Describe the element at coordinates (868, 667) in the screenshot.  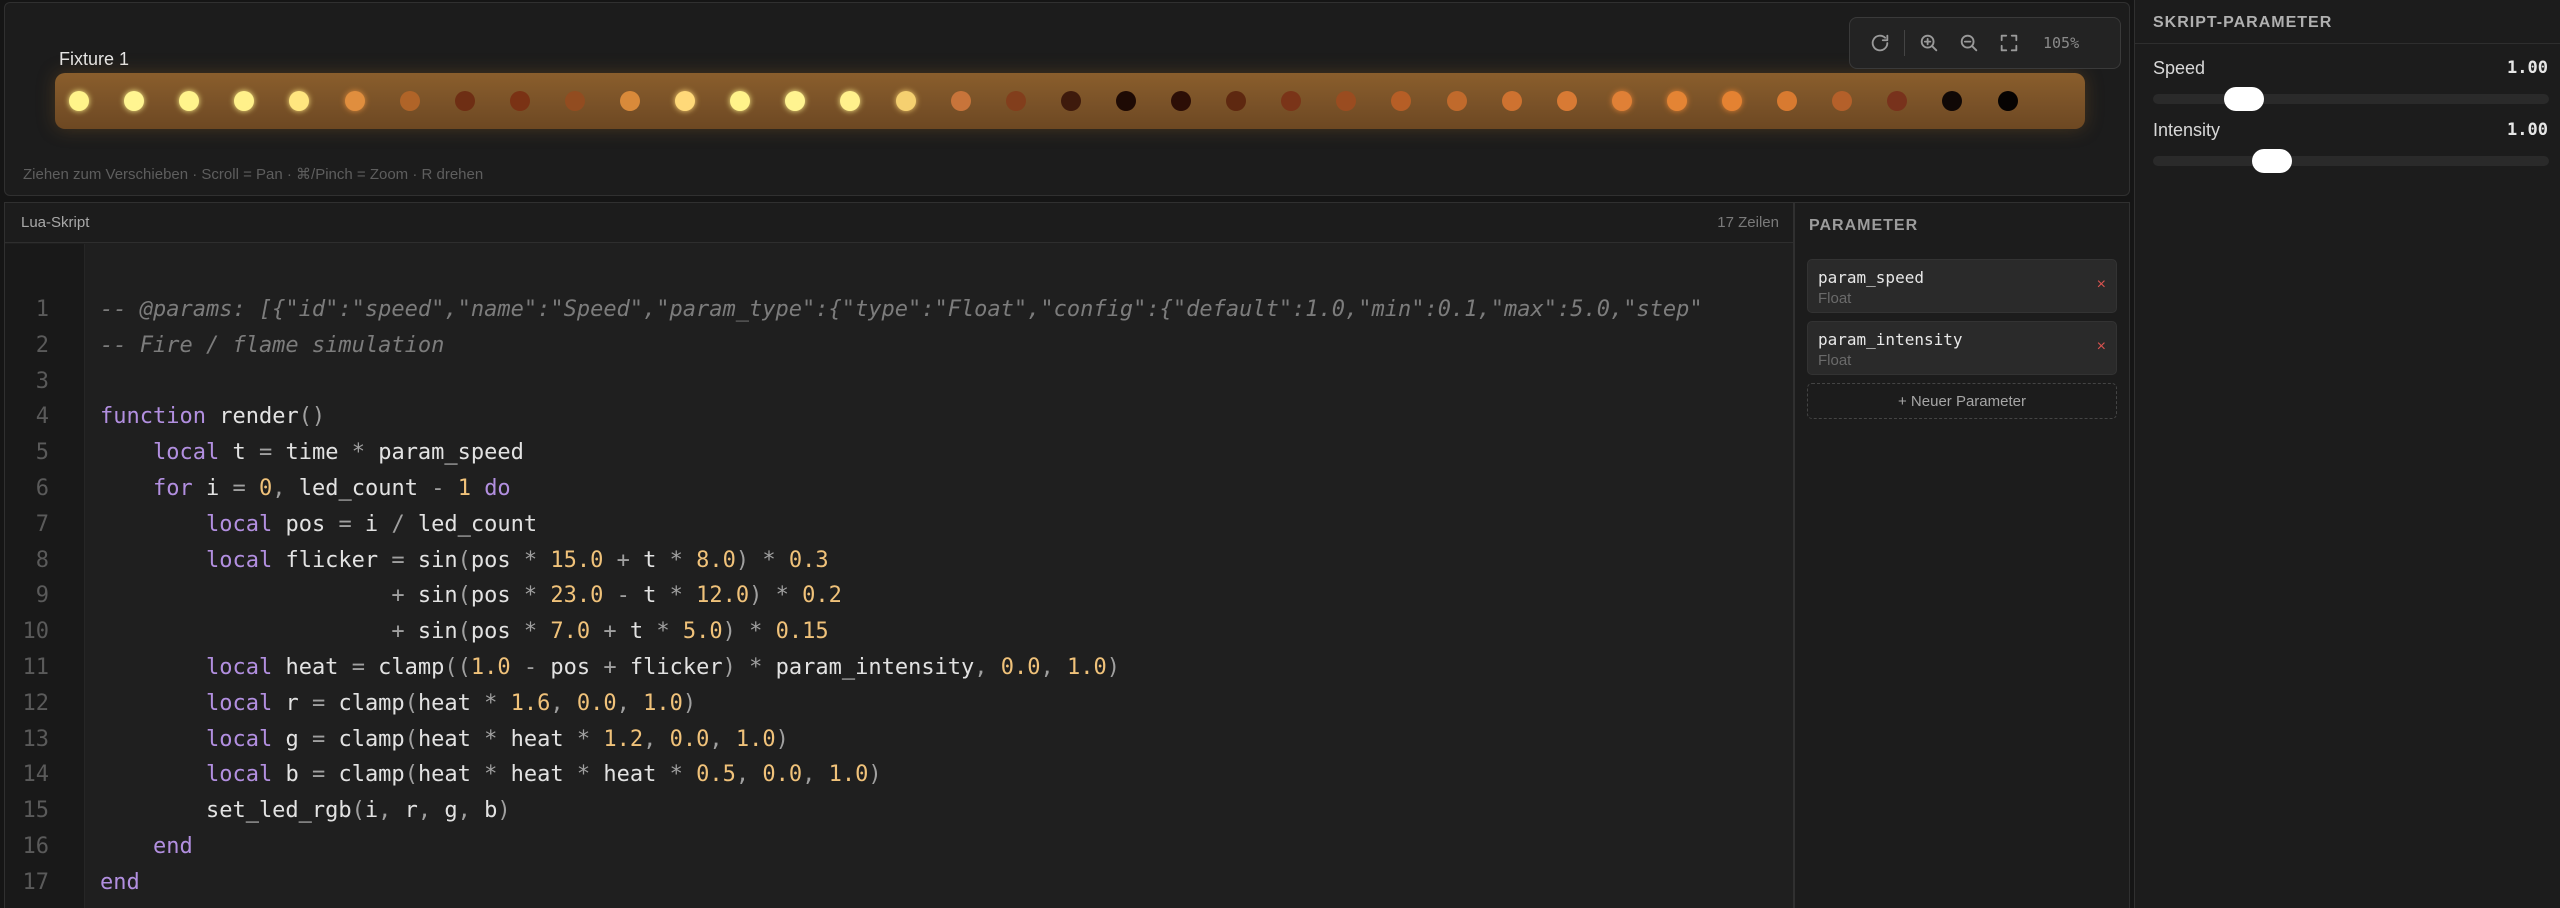
I see `code-token: param_intensity` at that location.